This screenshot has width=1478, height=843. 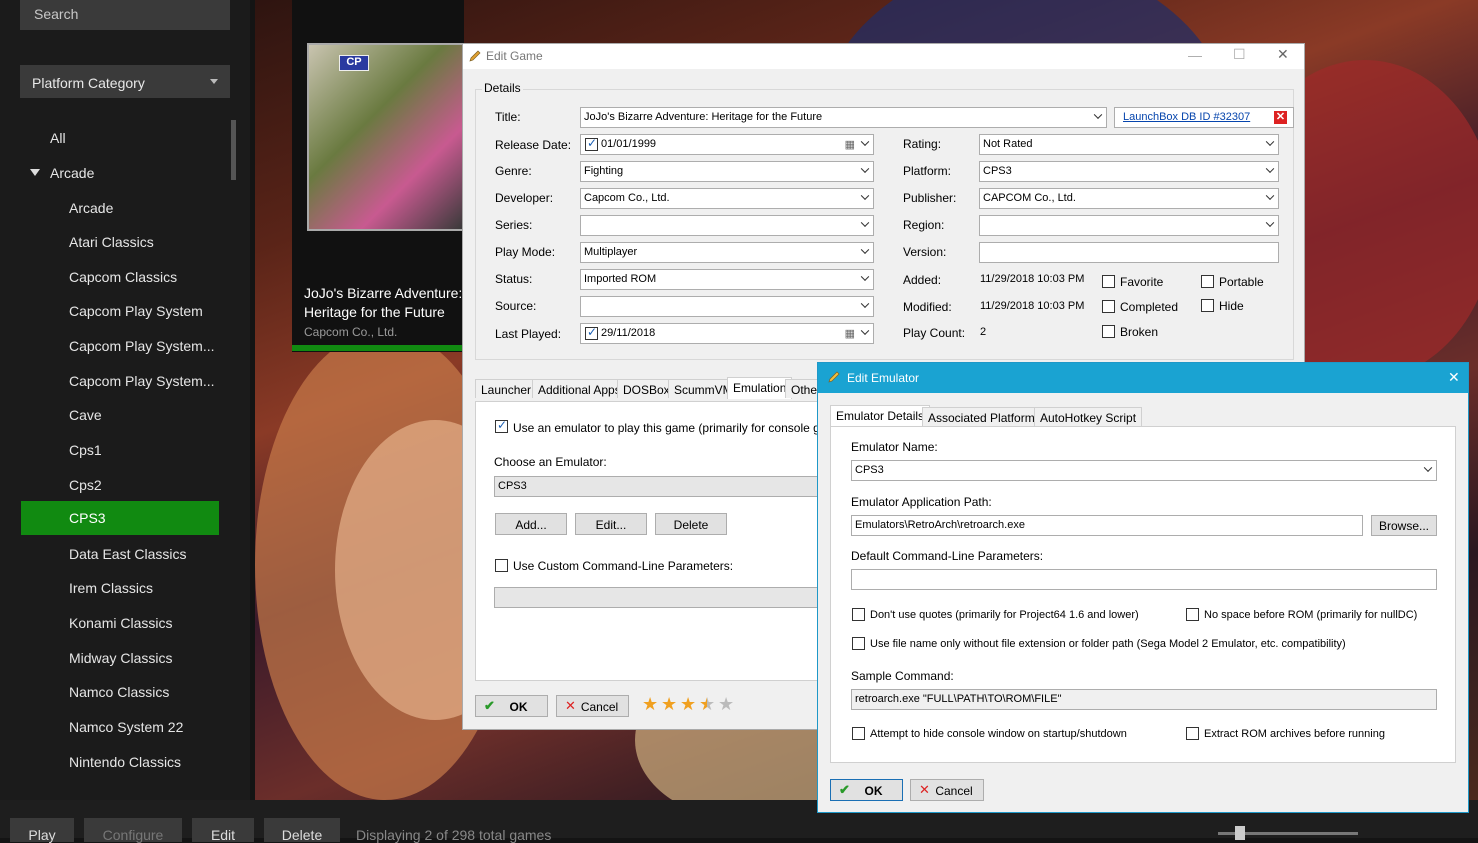 I want to click on tab-emulator-details: Emulator Details, so click(x=880, y=416).